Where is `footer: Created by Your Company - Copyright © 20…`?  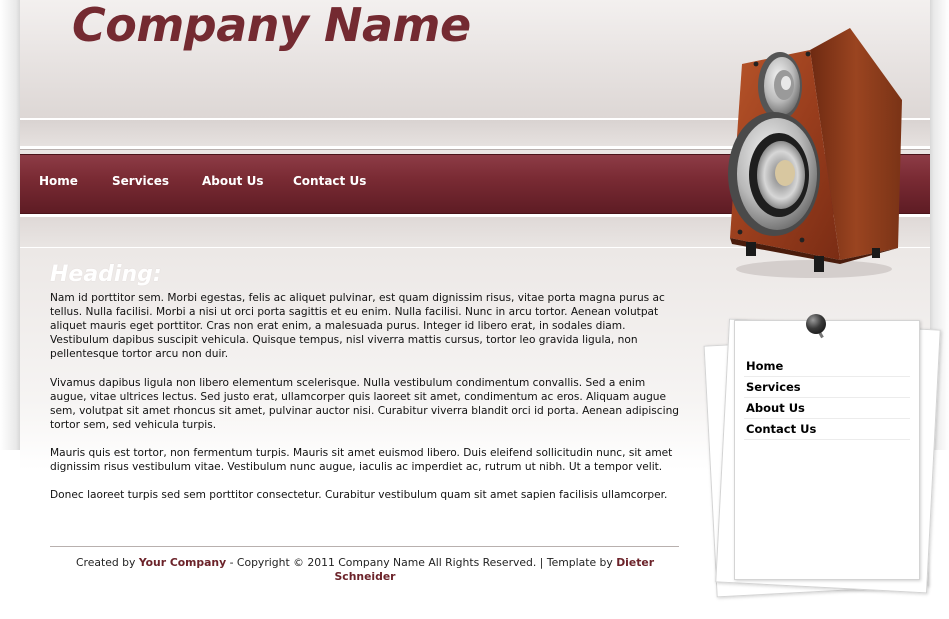 footer: Created by Your Company - Copyright © 20… is located at coordinates (365, 570).